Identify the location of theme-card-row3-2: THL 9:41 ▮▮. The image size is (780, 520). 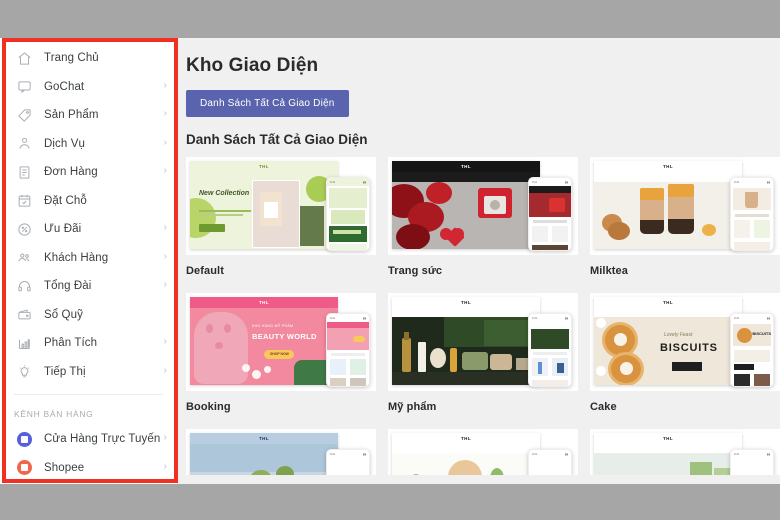
(483, 452).